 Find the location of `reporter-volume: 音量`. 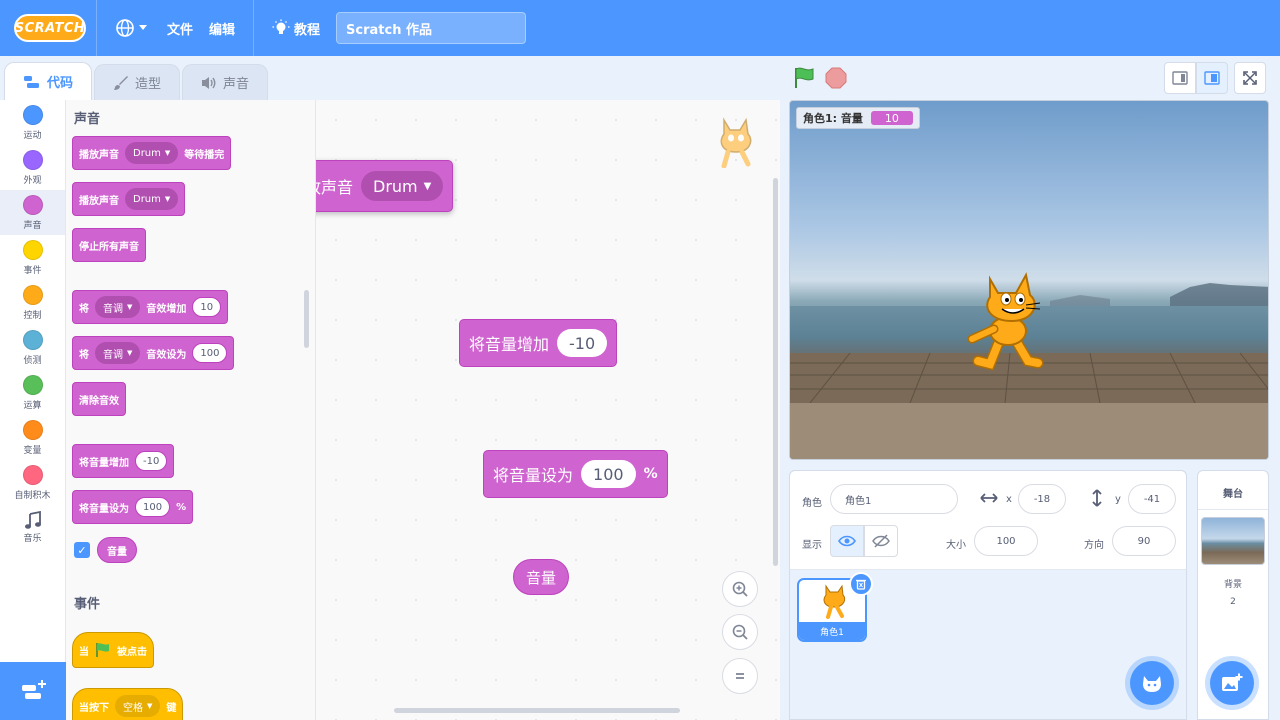

reporter-volume: 音量 is located at coordinates (117, 550).